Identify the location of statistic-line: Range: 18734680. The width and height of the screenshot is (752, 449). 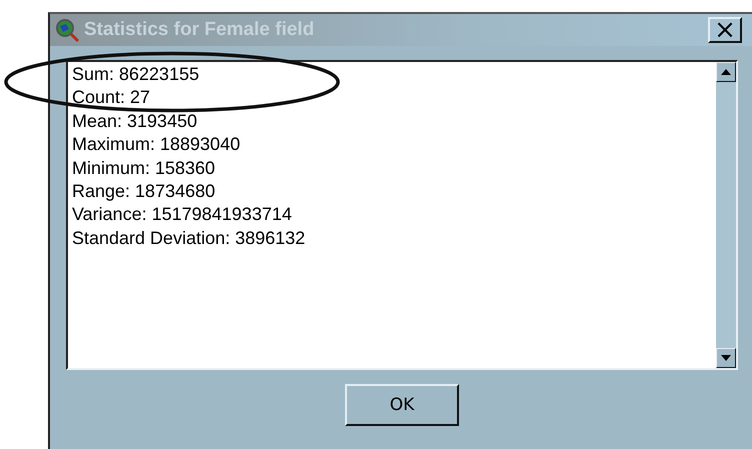
(144, 192).